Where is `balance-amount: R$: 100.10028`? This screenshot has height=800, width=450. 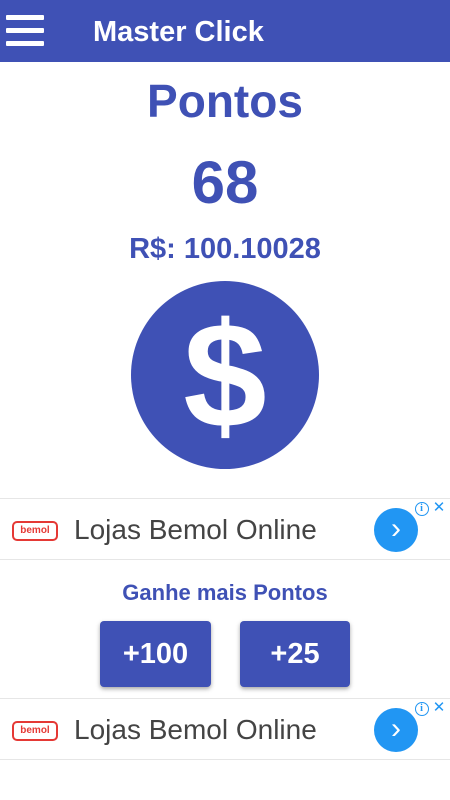
balance-amount: R$: 100.10028 is located at coordinates (225, 249).